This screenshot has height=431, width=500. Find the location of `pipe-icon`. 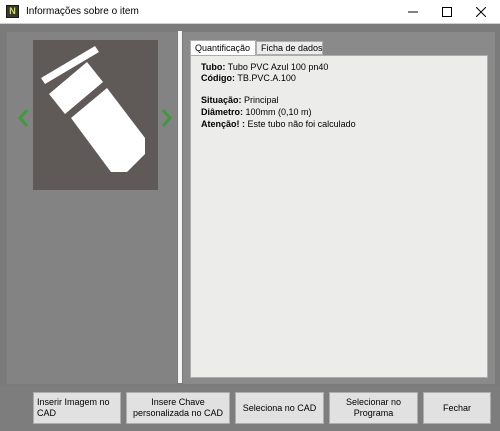

pipe-icon is located at coordinates (93, 109).